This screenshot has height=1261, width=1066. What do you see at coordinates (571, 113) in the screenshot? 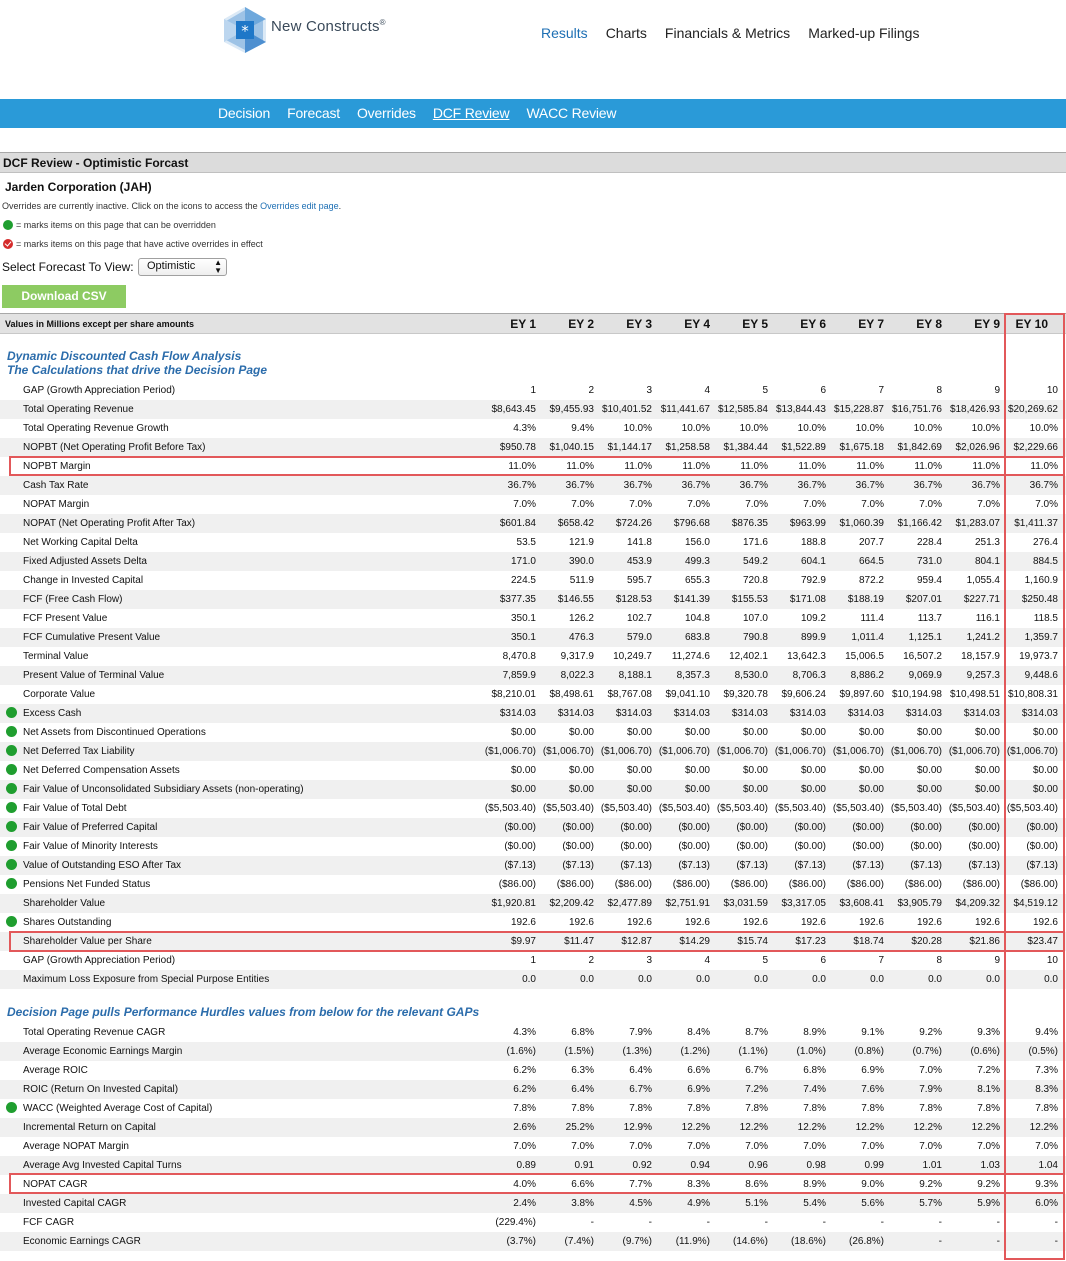
I see `tab-wacc-review: WACC Review` at bounding box center [571, 113].